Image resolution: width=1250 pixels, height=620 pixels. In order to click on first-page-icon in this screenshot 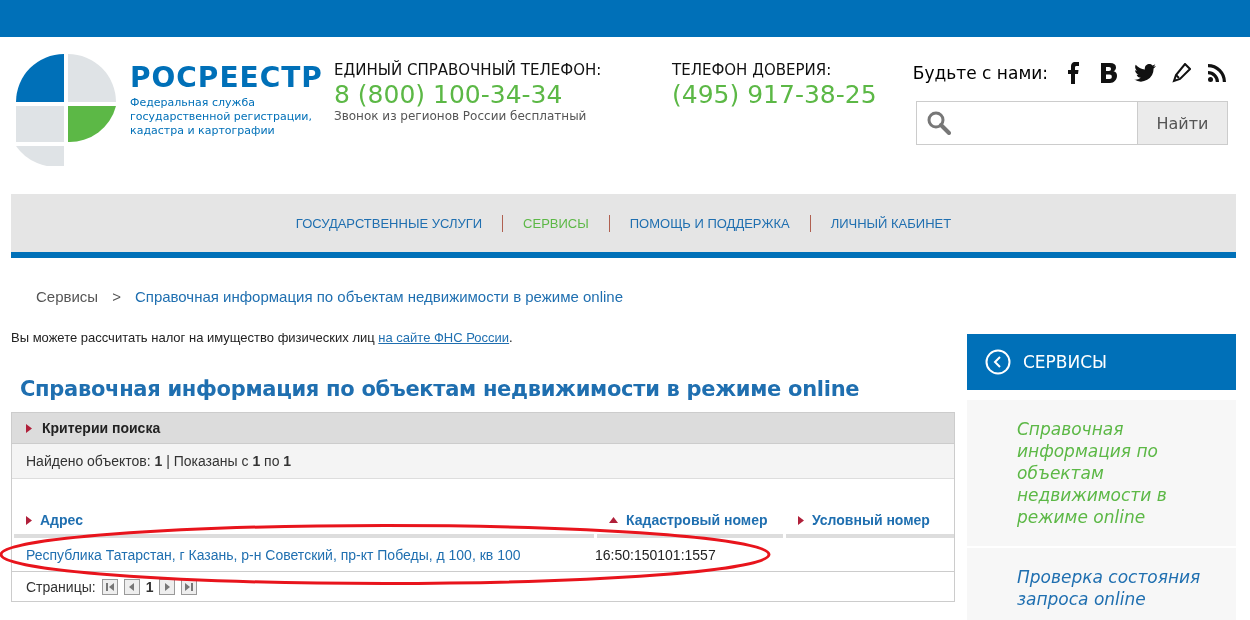, I will do `click(109, 586)`.